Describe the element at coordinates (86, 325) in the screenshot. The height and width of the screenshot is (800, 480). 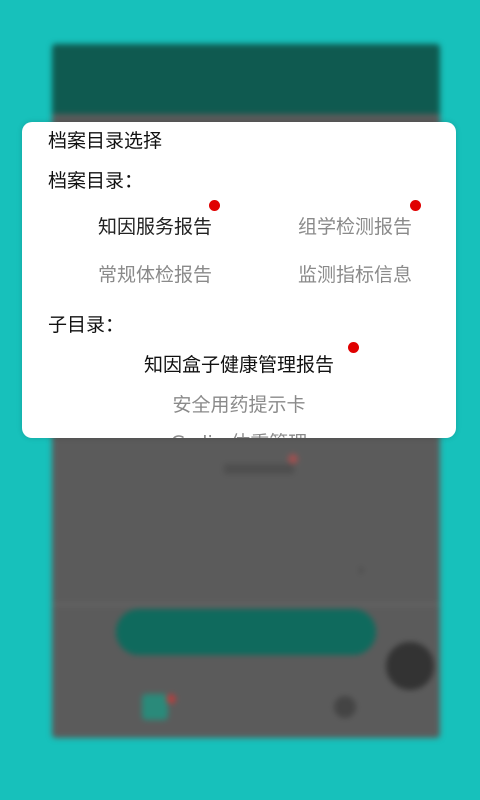
I see `sub-directory-label: 子目录：` at that location.